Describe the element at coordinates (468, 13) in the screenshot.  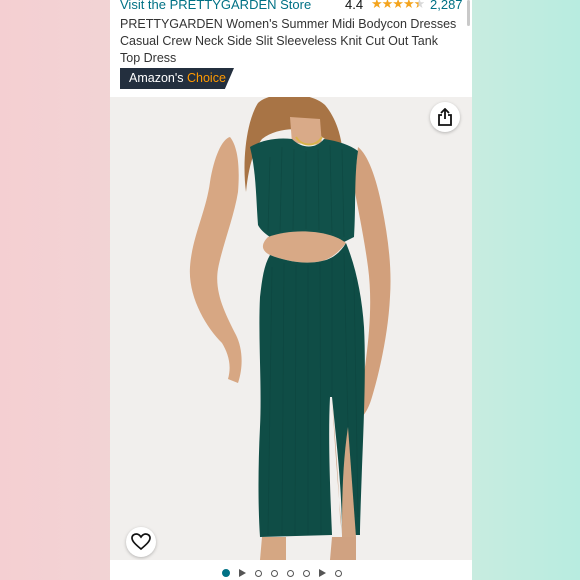
I see `scrollbar` at that location.